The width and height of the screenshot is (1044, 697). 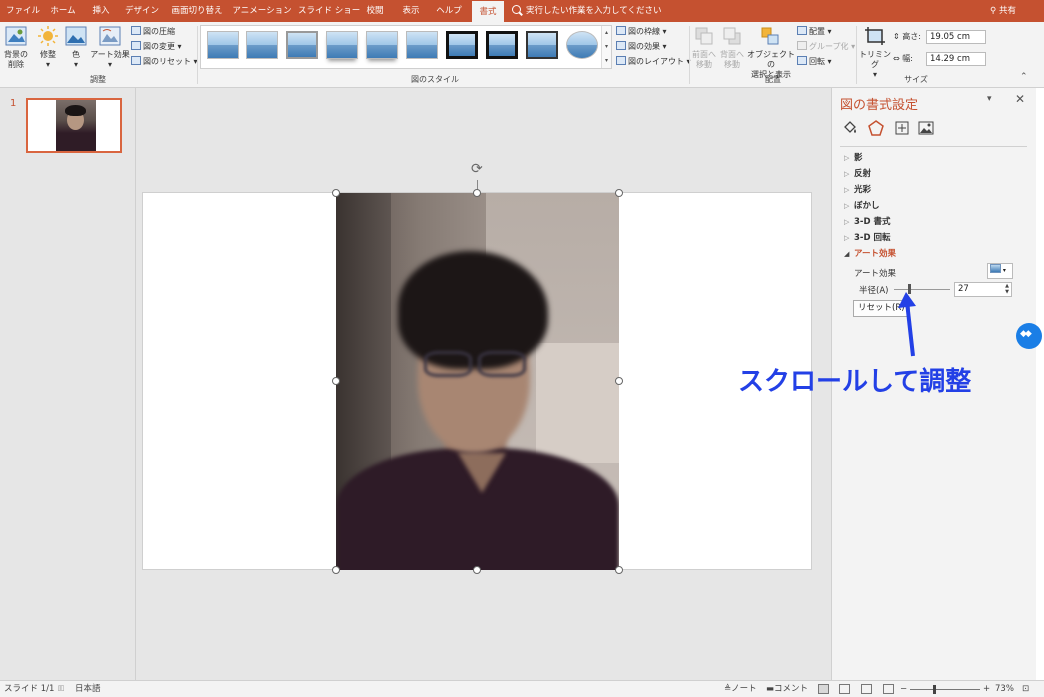 I want to click on resize-handle-sw, so click(x=336, y=570).